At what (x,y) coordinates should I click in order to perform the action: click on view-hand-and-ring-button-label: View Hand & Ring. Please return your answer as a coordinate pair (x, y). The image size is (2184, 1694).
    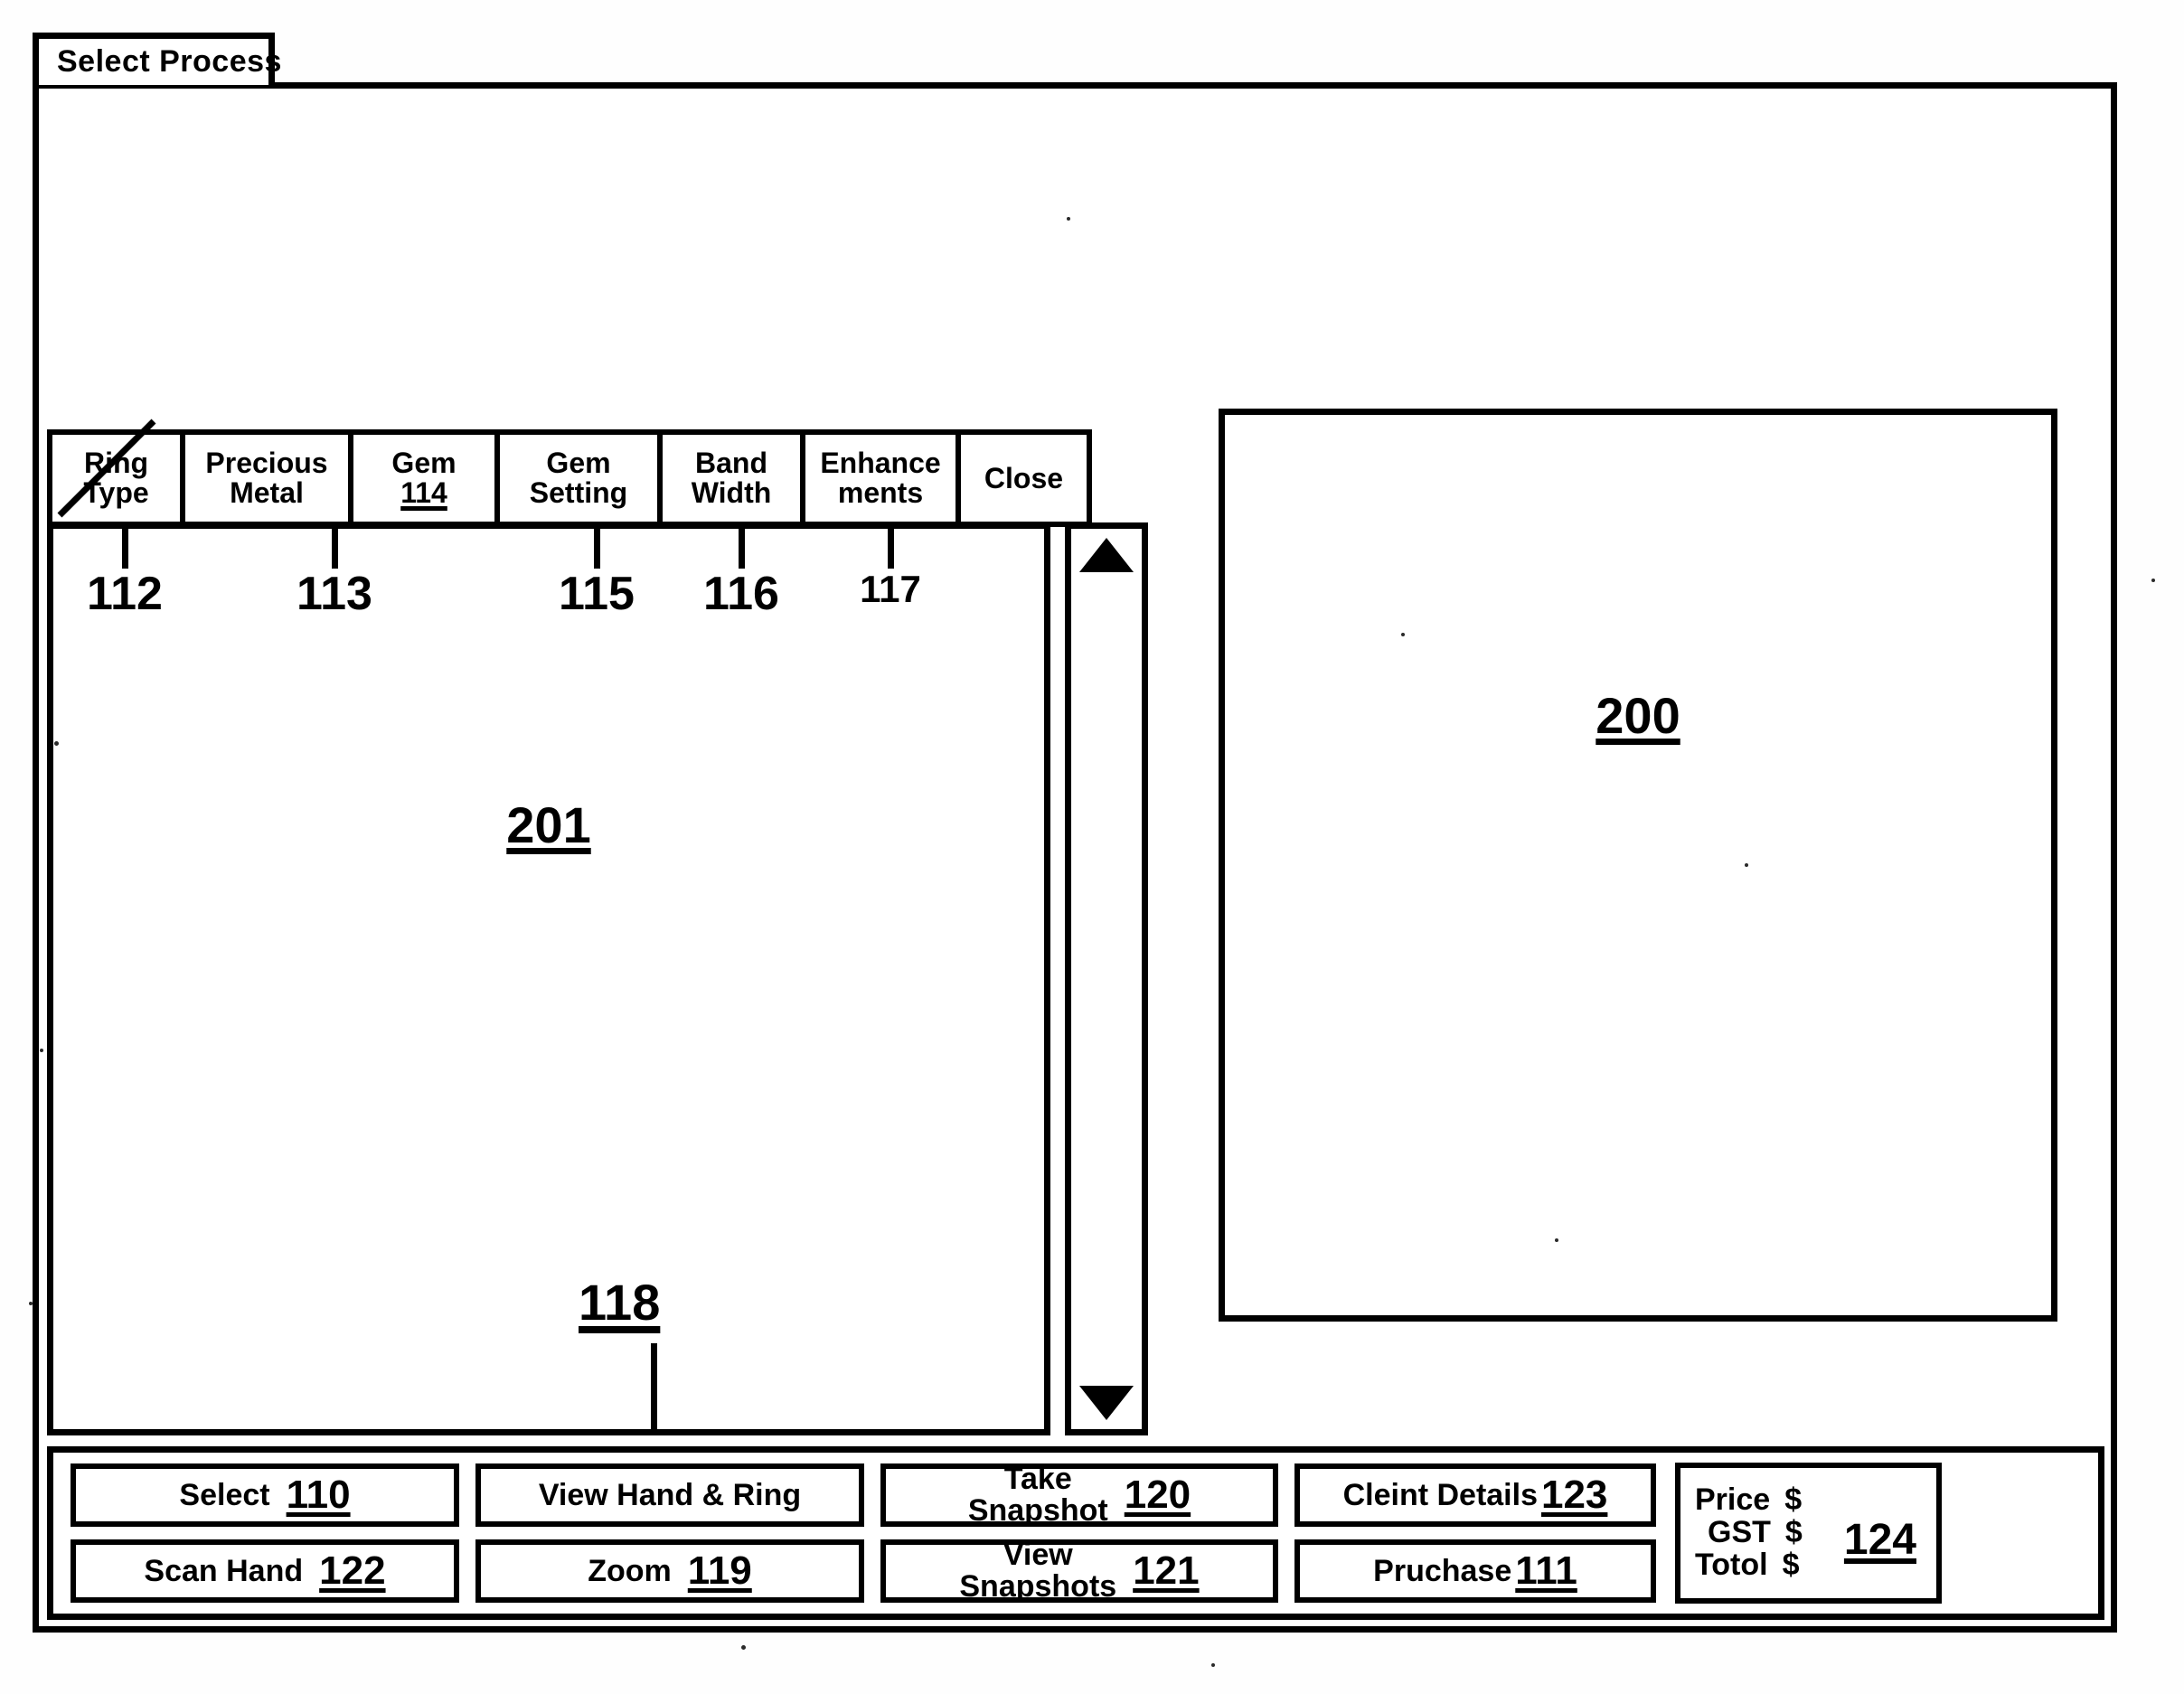
    Looking at the image, I should click on (670, 1495).